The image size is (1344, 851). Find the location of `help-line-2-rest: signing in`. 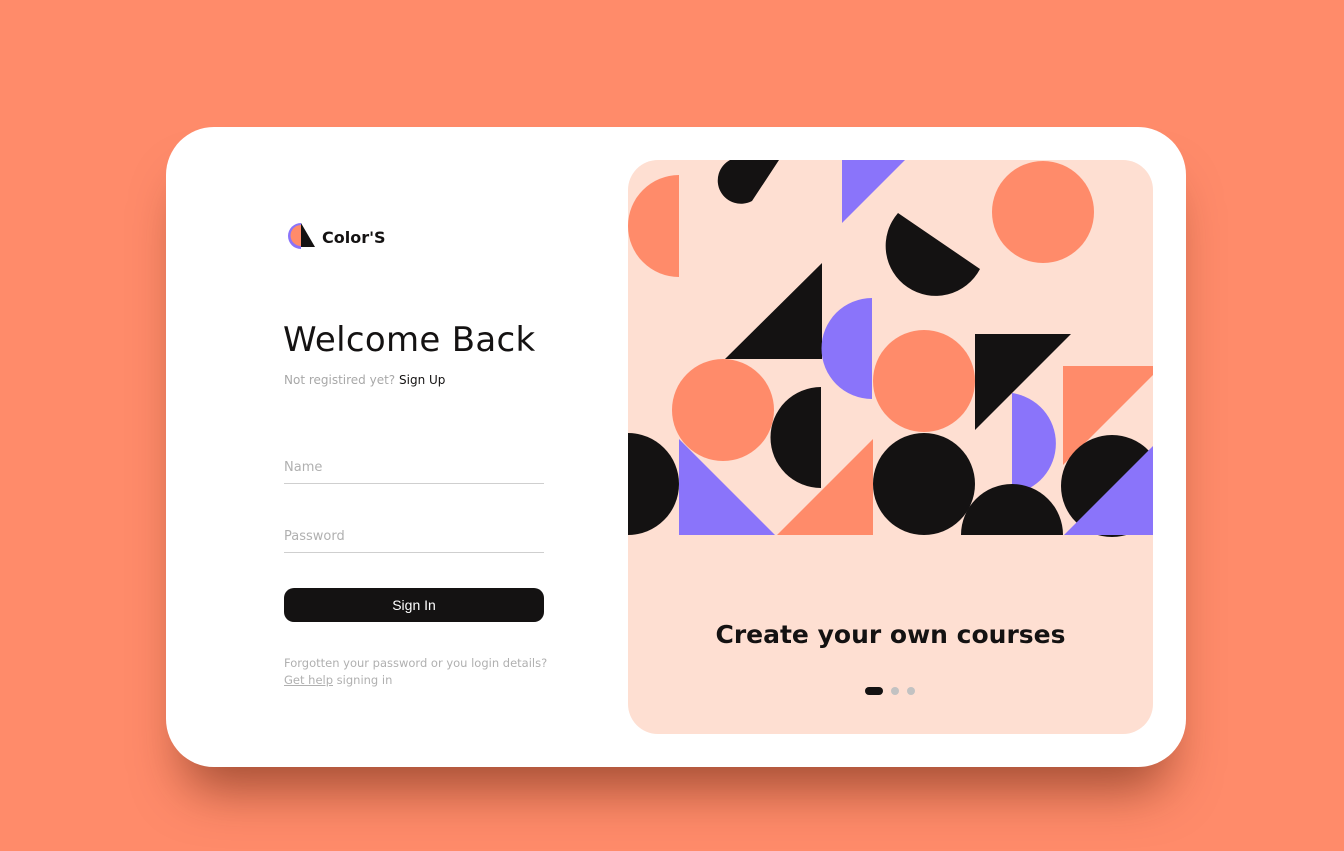

help-line-2-rest: signing in is located at coordinates (364, 680).